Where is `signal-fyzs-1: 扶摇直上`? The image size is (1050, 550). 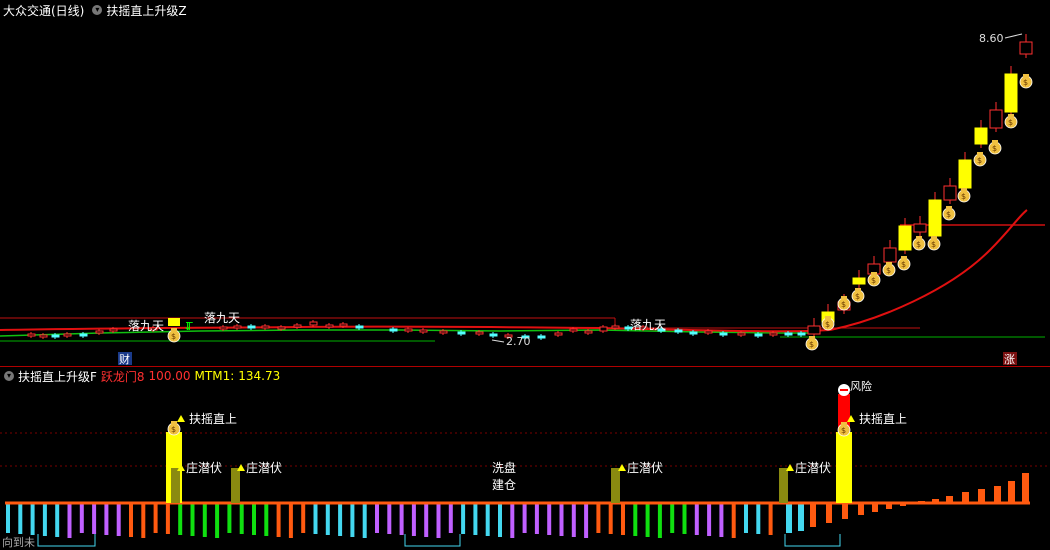
signal-fyzs-1: 扶摇直上 is located at coordinates (213, 418).